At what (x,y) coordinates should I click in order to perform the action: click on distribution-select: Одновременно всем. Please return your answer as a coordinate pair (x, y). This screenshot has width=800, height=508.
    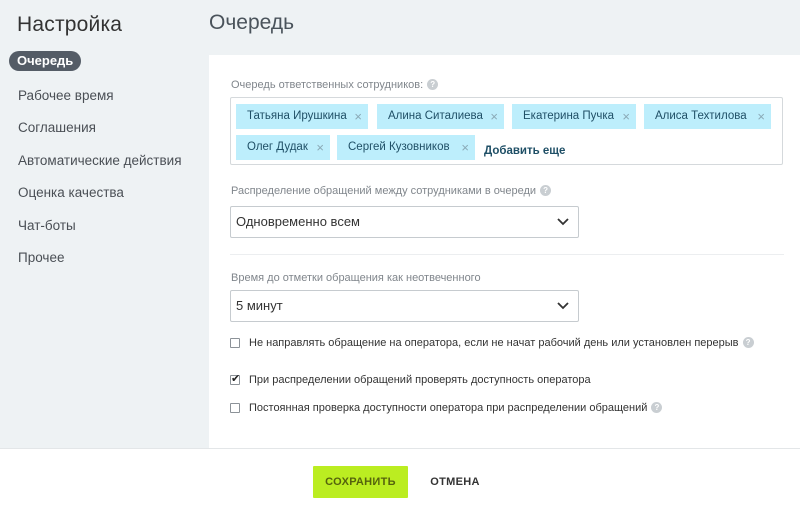
    Looking at the image, I should click on (404, 222).